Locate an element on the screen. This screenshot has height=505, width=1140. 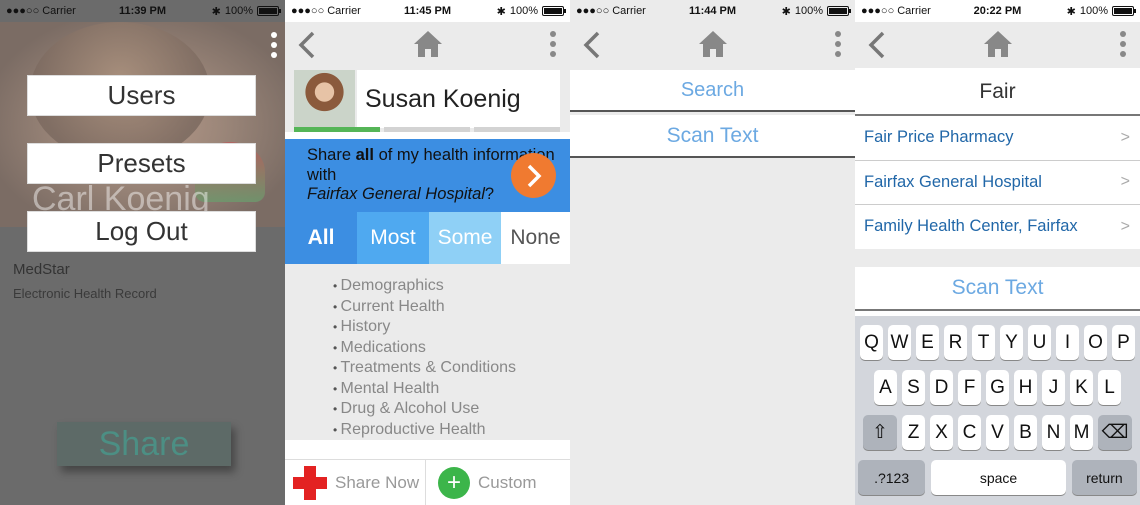
list-item: History is located at coordinates (451, 327).